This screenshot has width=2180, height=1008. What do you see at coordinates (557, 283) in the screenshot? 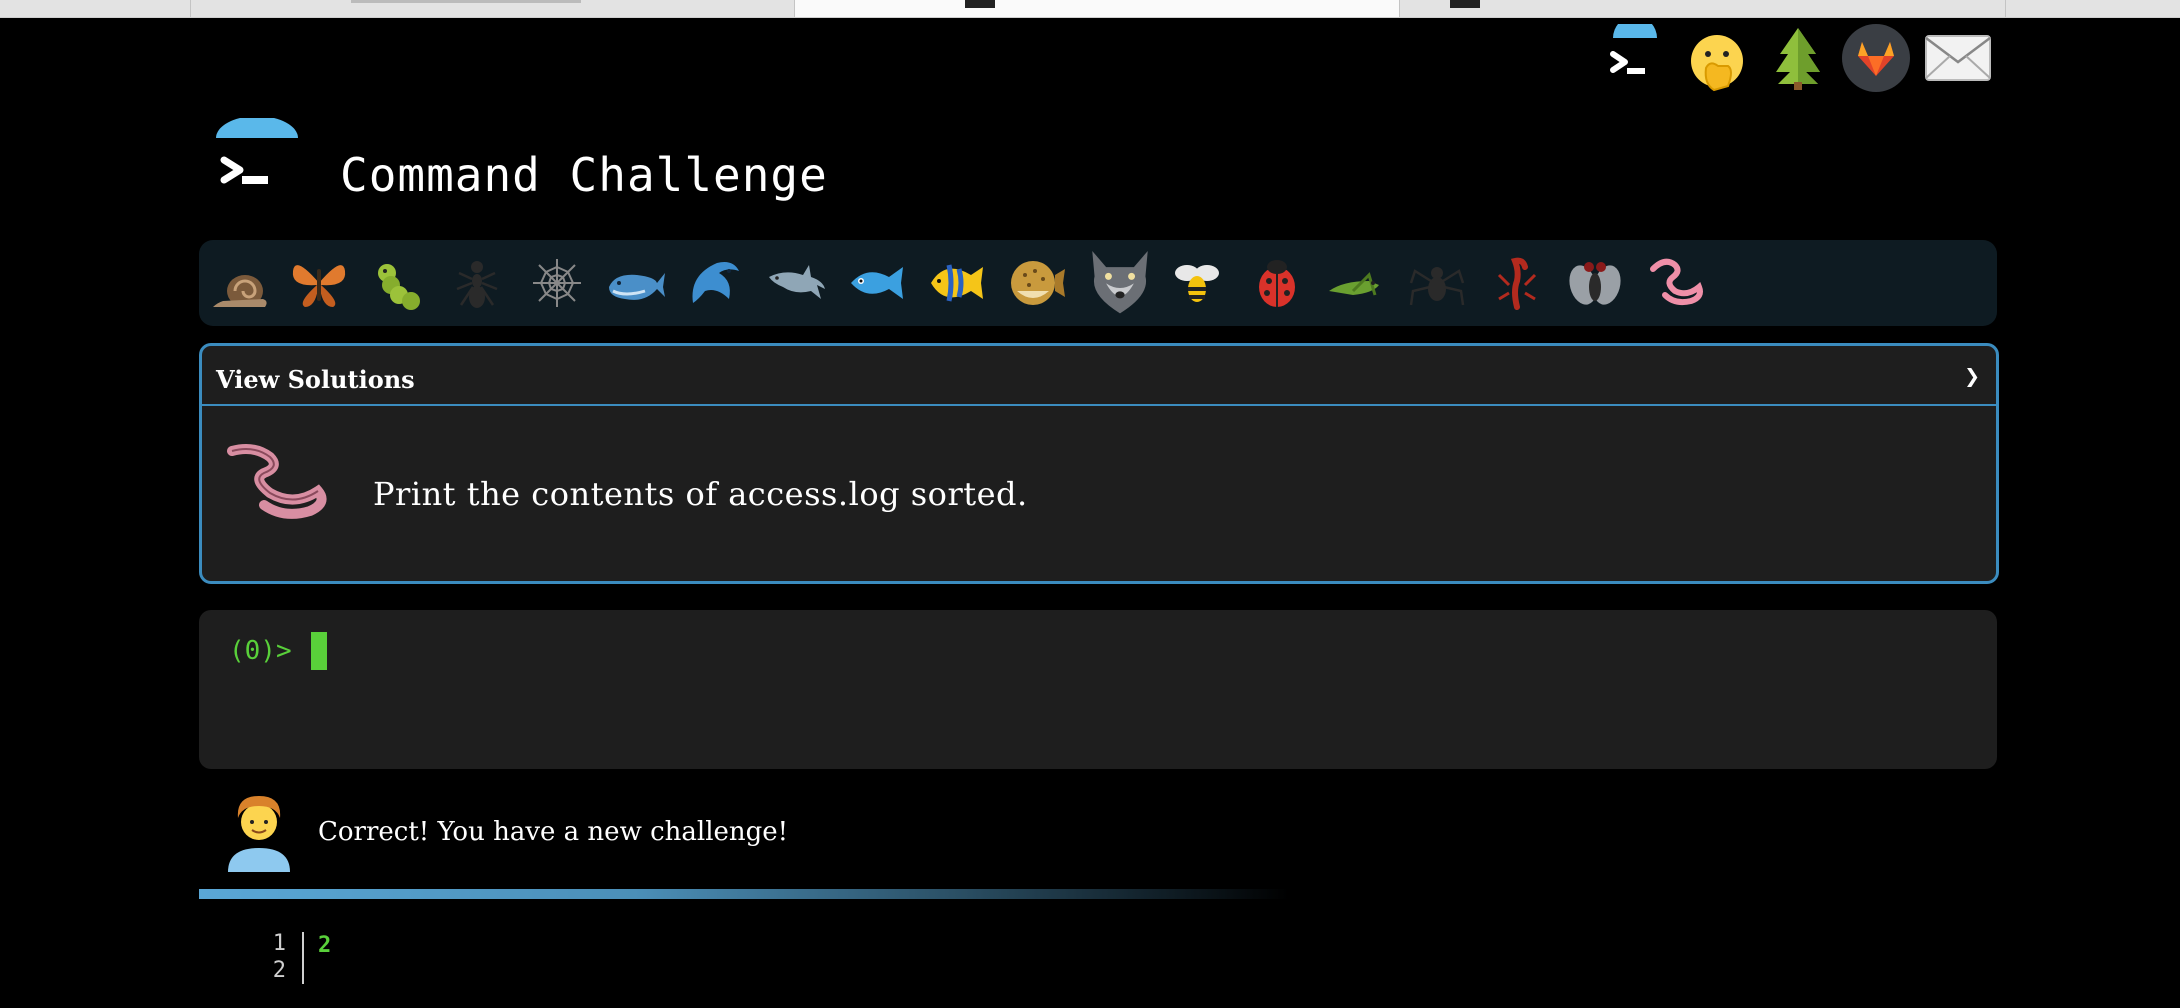
I see `spider-web-icon` at bounding box center [557, 283].